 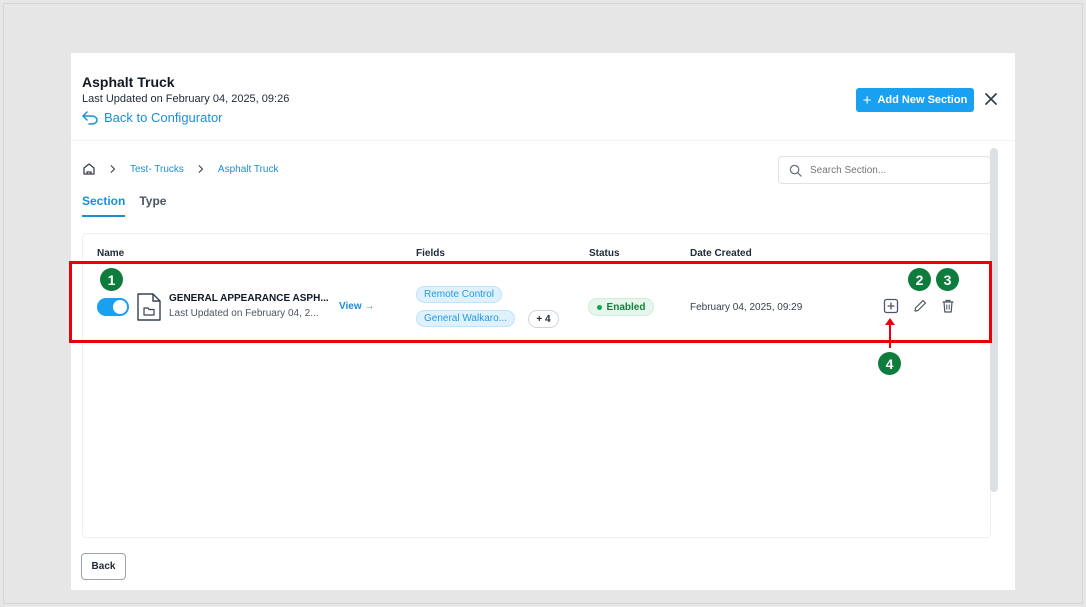 I want to click on tab-bar: Section Type, so click(x=124, y=205).